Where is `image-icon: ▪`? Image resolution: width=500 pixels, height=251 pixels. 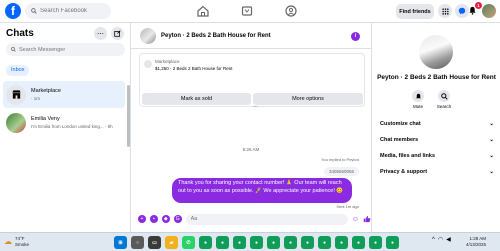 image-icon: ▪ is located at coordinates (153, 219).